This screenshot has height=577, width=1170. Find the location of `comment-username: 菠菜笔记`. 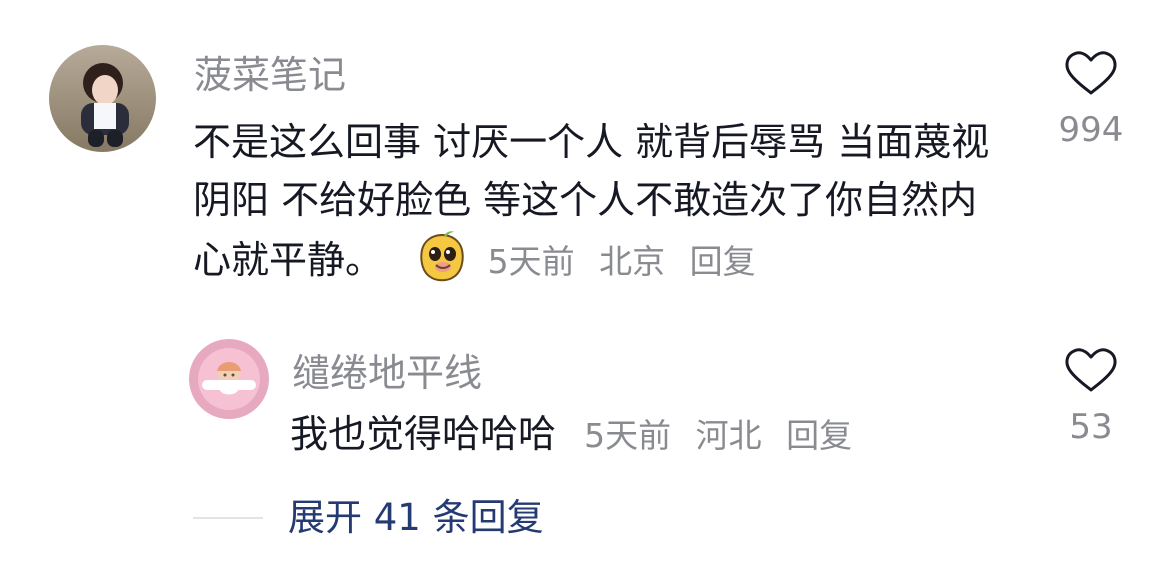

comment-username: 菠菜笔记 is located at coordinates (270, 75).